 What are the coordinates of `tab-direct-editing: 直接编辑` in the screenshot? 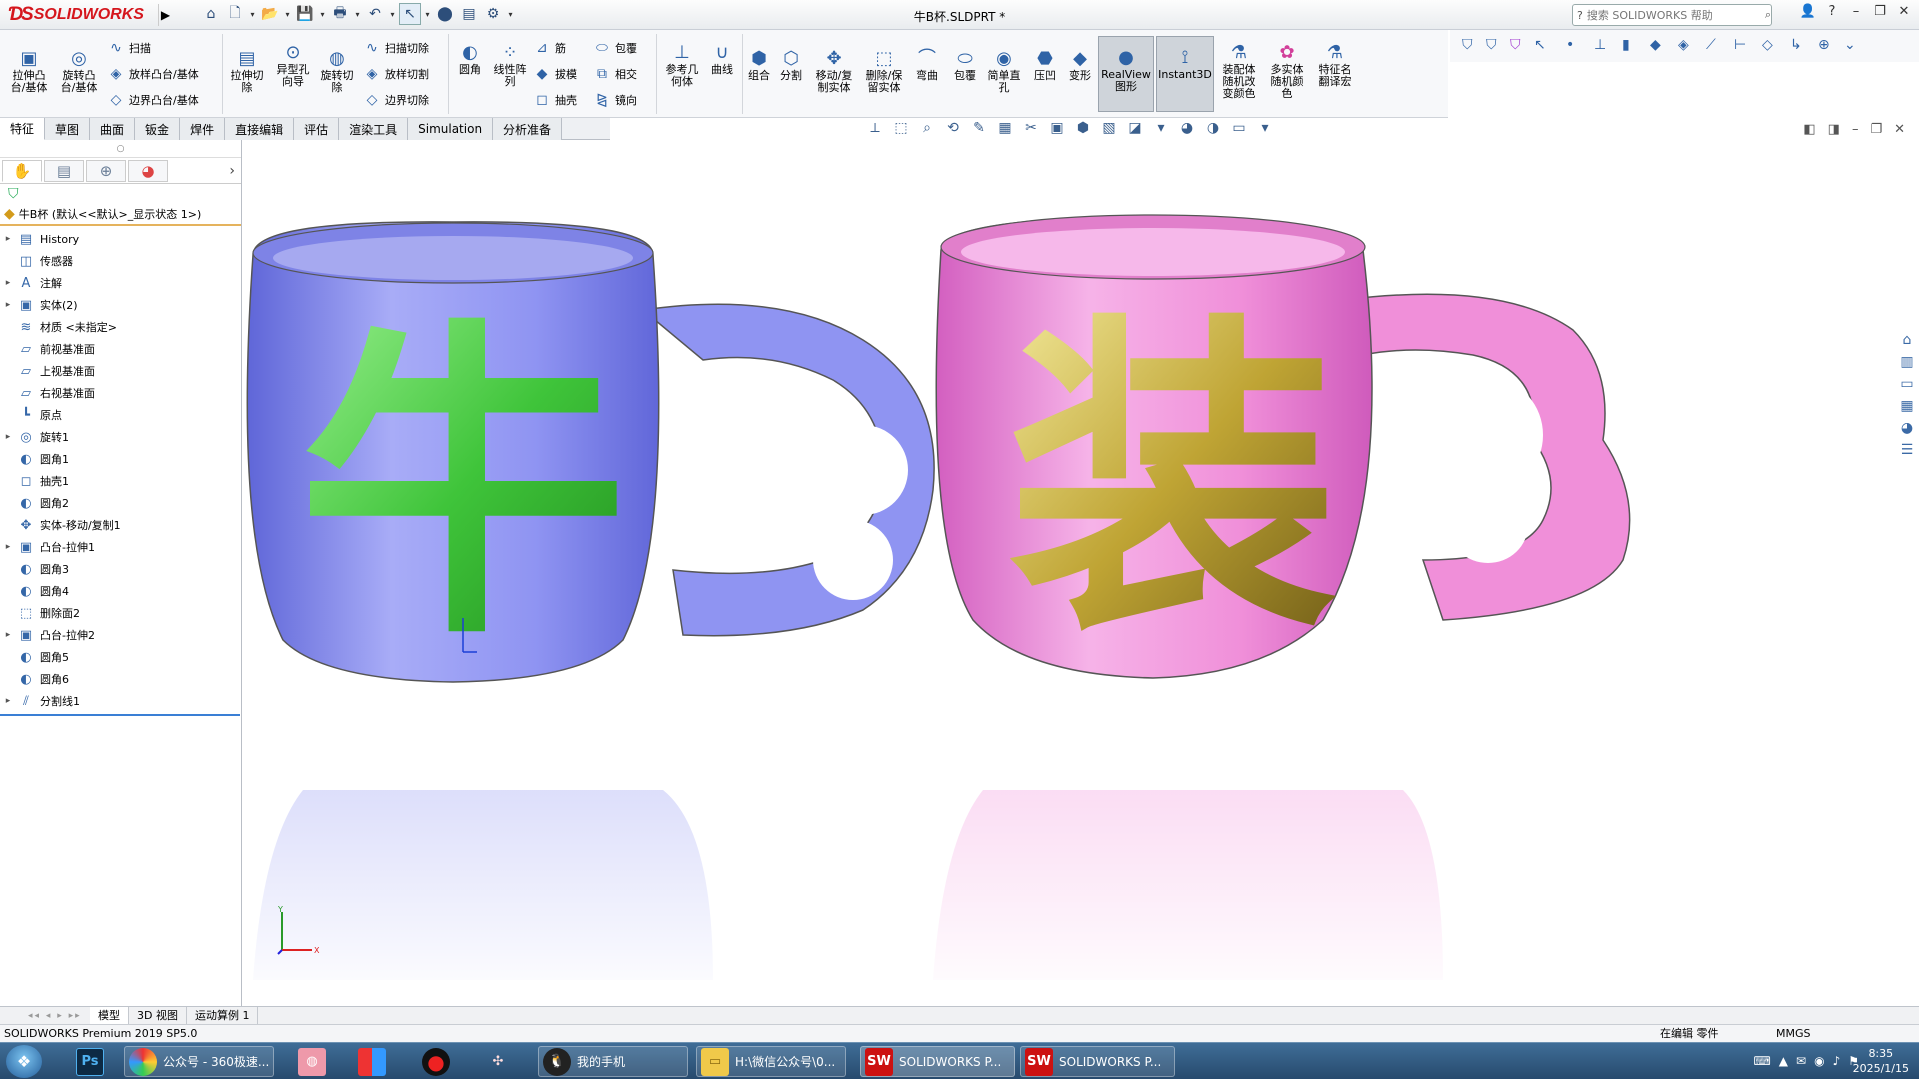 It's located at (260, 129).